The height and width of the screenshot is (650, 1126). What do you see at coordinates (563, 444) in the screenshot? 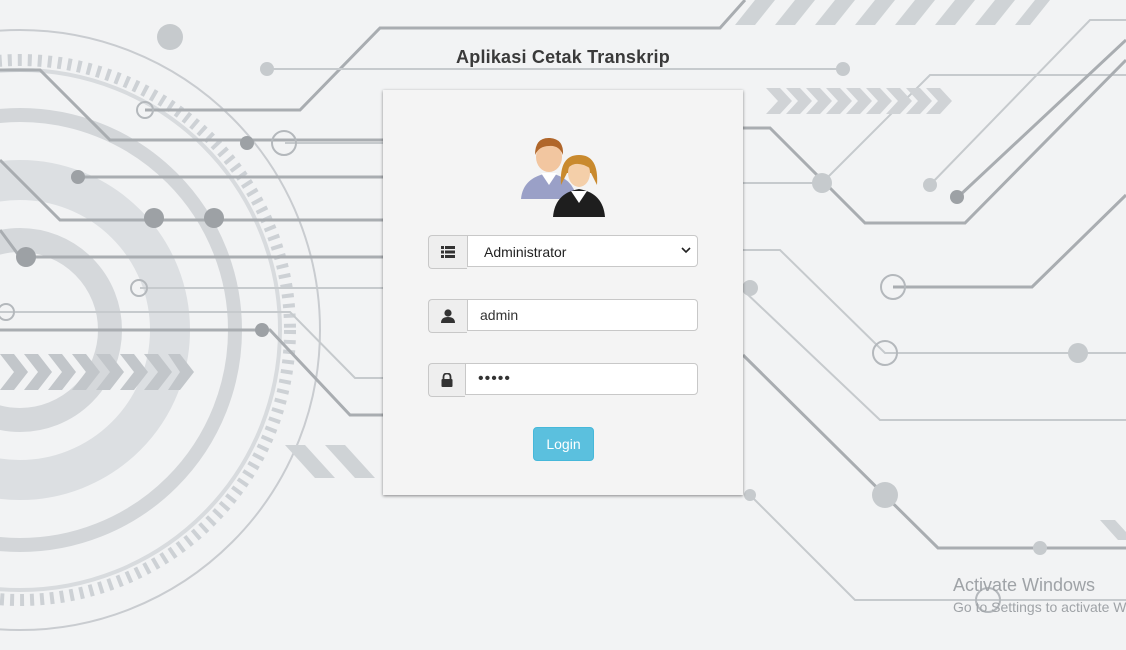
I see `login-button: Login` at bounding box center [563, 444].